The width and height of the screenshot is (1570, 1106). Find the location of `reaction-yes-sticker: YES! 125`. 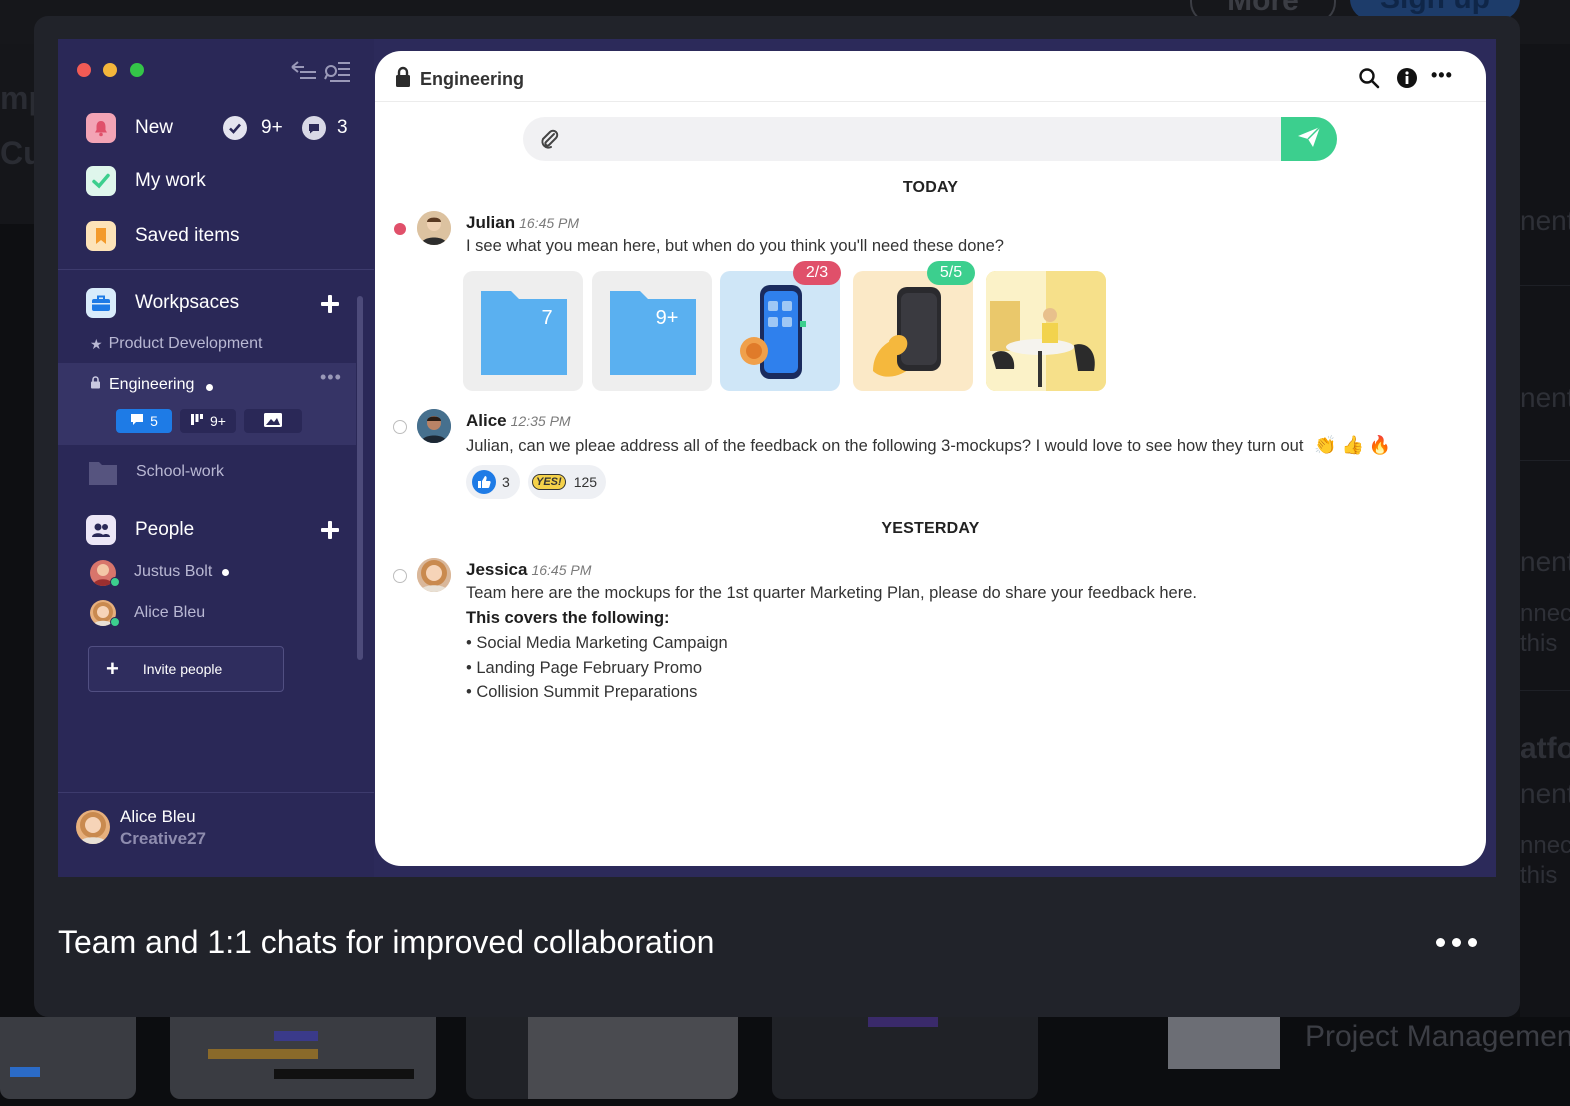

reaction-yes-sticker: YES! 125 is located at coordinates (567, 482).